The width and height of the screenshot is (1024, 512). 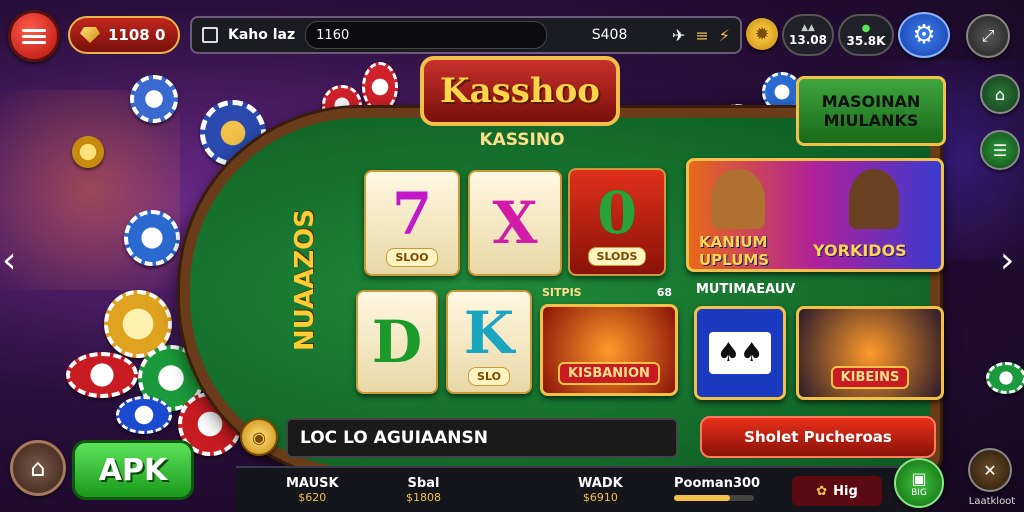 What do you see at coordinates (90, 35) in the screenshot?
I see `gem-icon` at bounding box center [90, 35].